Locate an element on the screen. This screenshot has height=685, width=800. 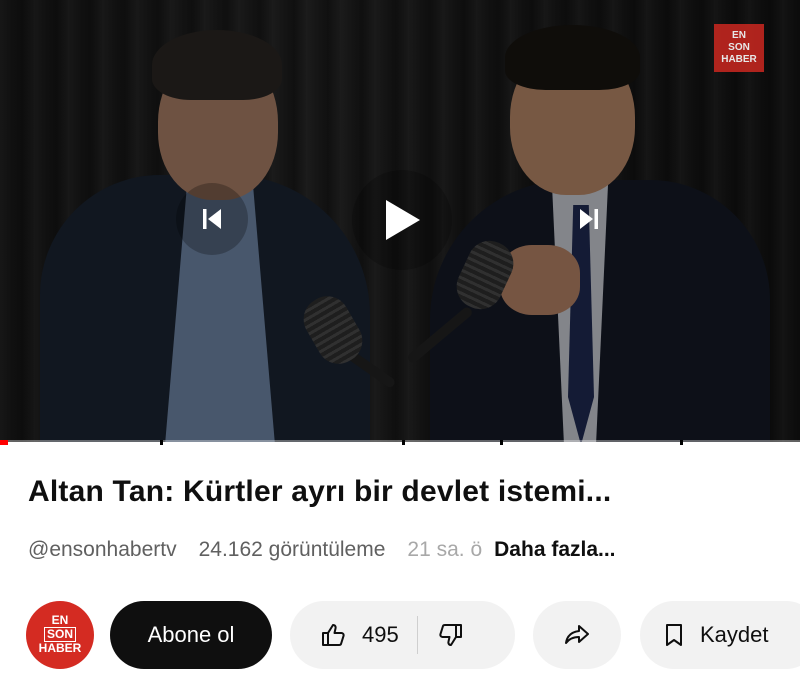
play-button is located at coordinates (402, 220).